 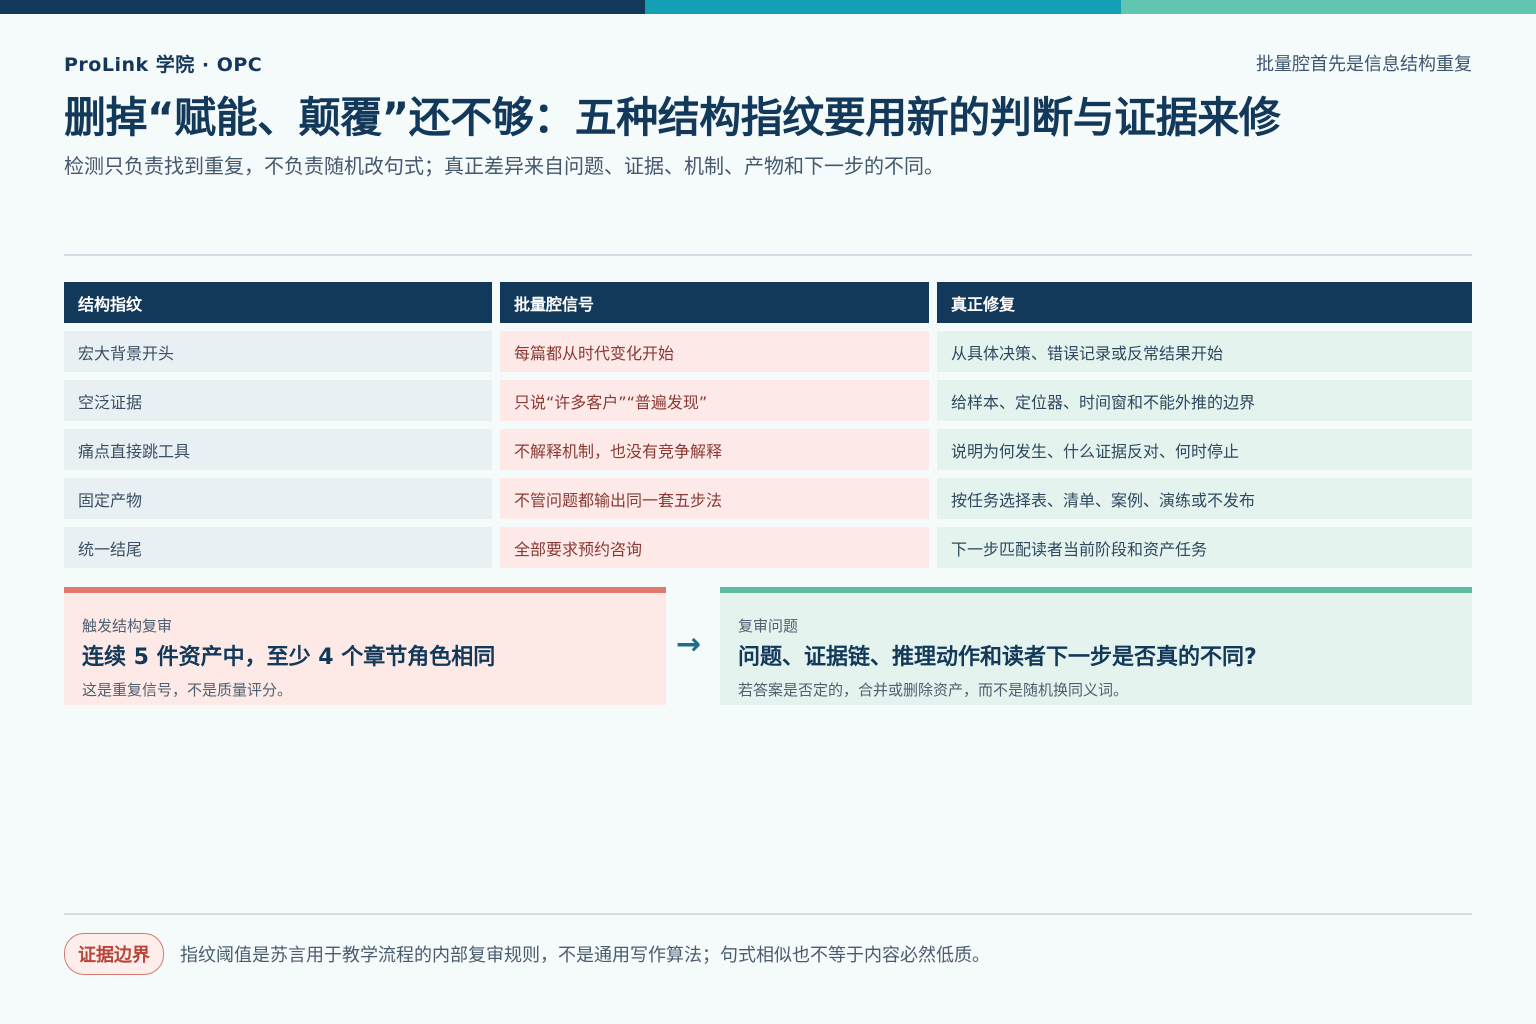 What do you see at coordinates (997, 657) in the screenshot?
I see `review-card-headline: 问题、证据链、推理动作和读者下一步是否真的不同?` at bounding box center [997, 657].